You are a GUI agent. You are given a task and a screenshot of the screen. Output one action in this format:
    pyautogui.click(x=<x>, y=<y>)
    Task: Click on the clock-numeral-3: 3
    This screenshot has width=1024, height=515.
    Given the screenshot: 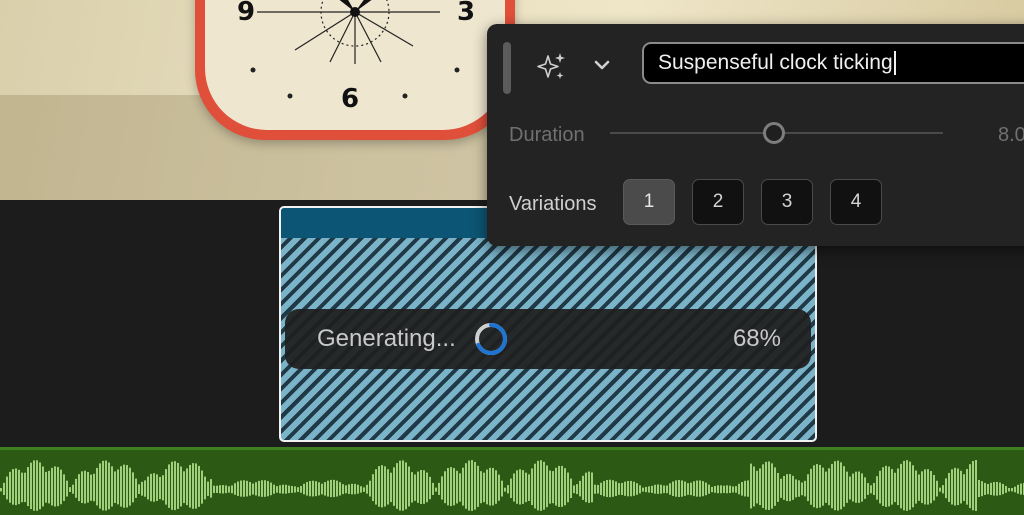 What is the action you would take?
    pyautogui.click(x=466, y=13)
    